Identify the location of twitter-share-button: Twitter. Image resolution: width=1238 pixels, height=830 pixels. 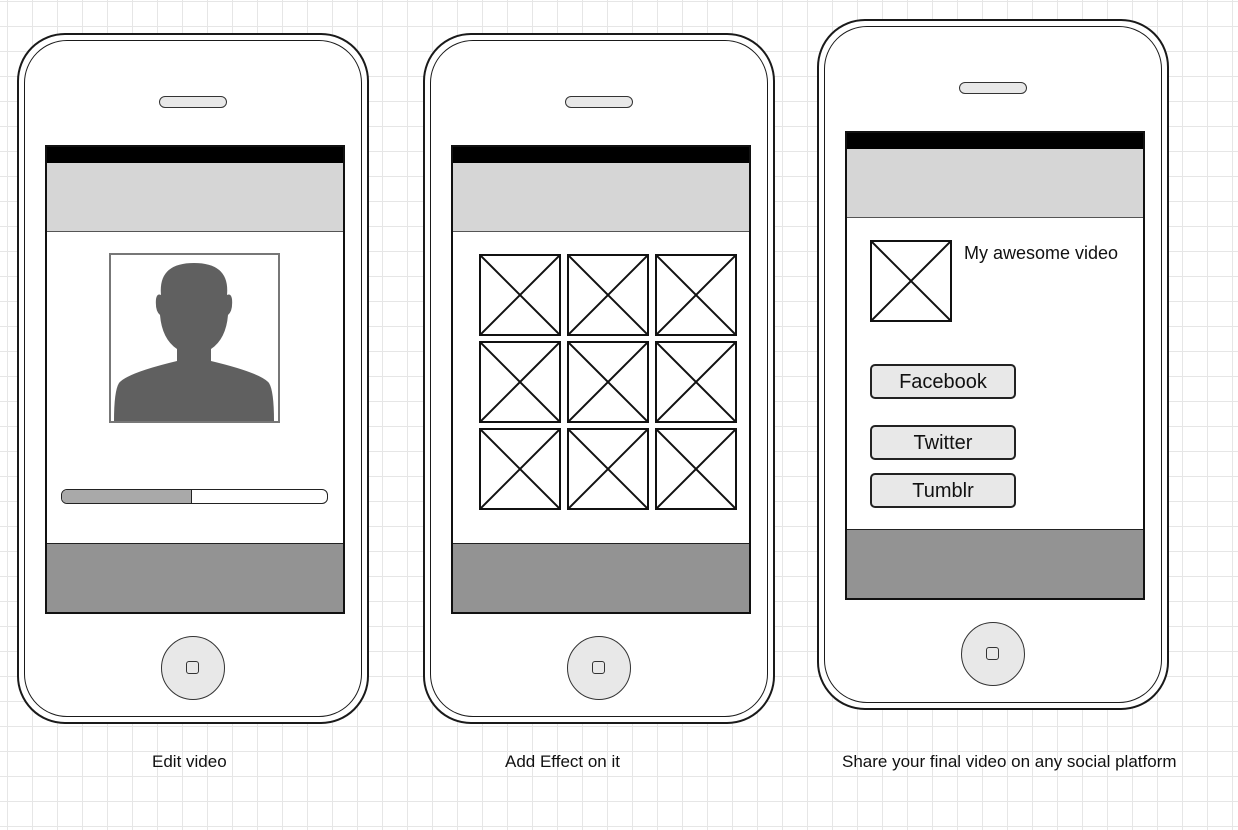
(943, 442).